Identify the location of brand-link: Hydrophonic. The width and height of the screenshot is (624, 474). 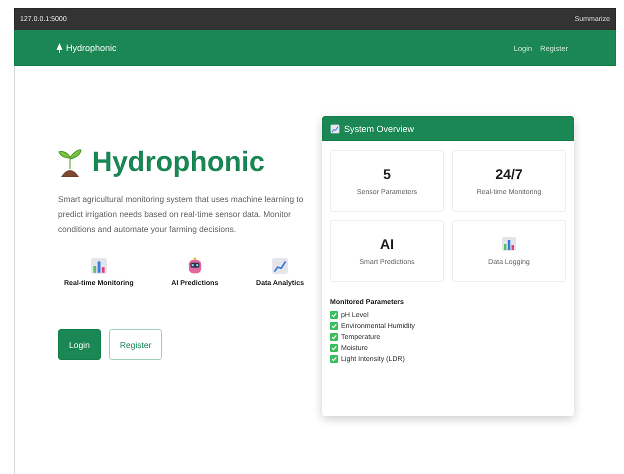
(91, 48).